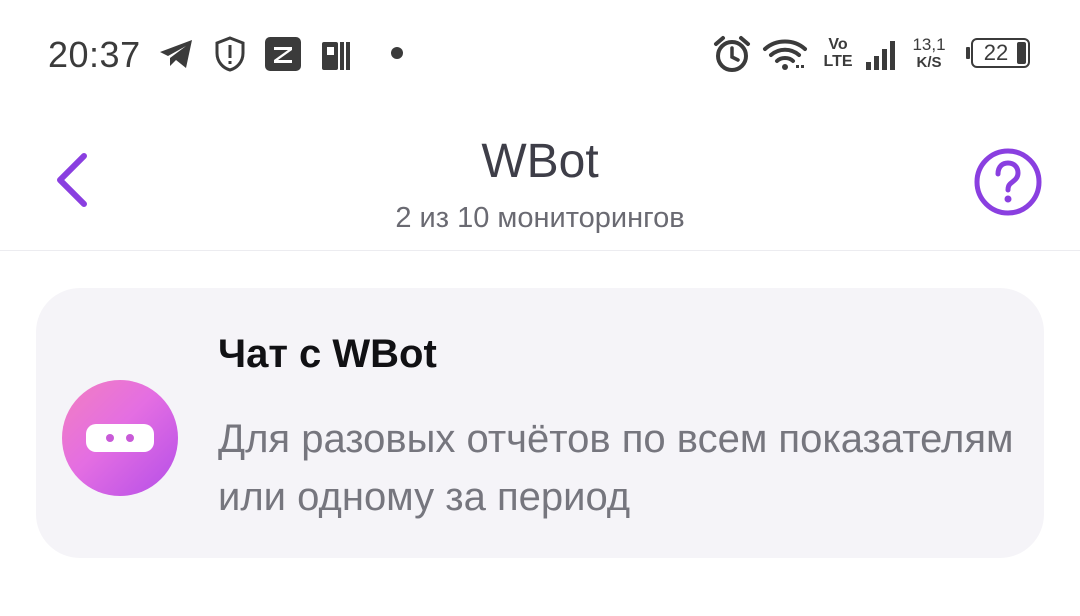 This screenshot has width=1080, height=616. I want to click on battery-level: 22, so click(996, 52).